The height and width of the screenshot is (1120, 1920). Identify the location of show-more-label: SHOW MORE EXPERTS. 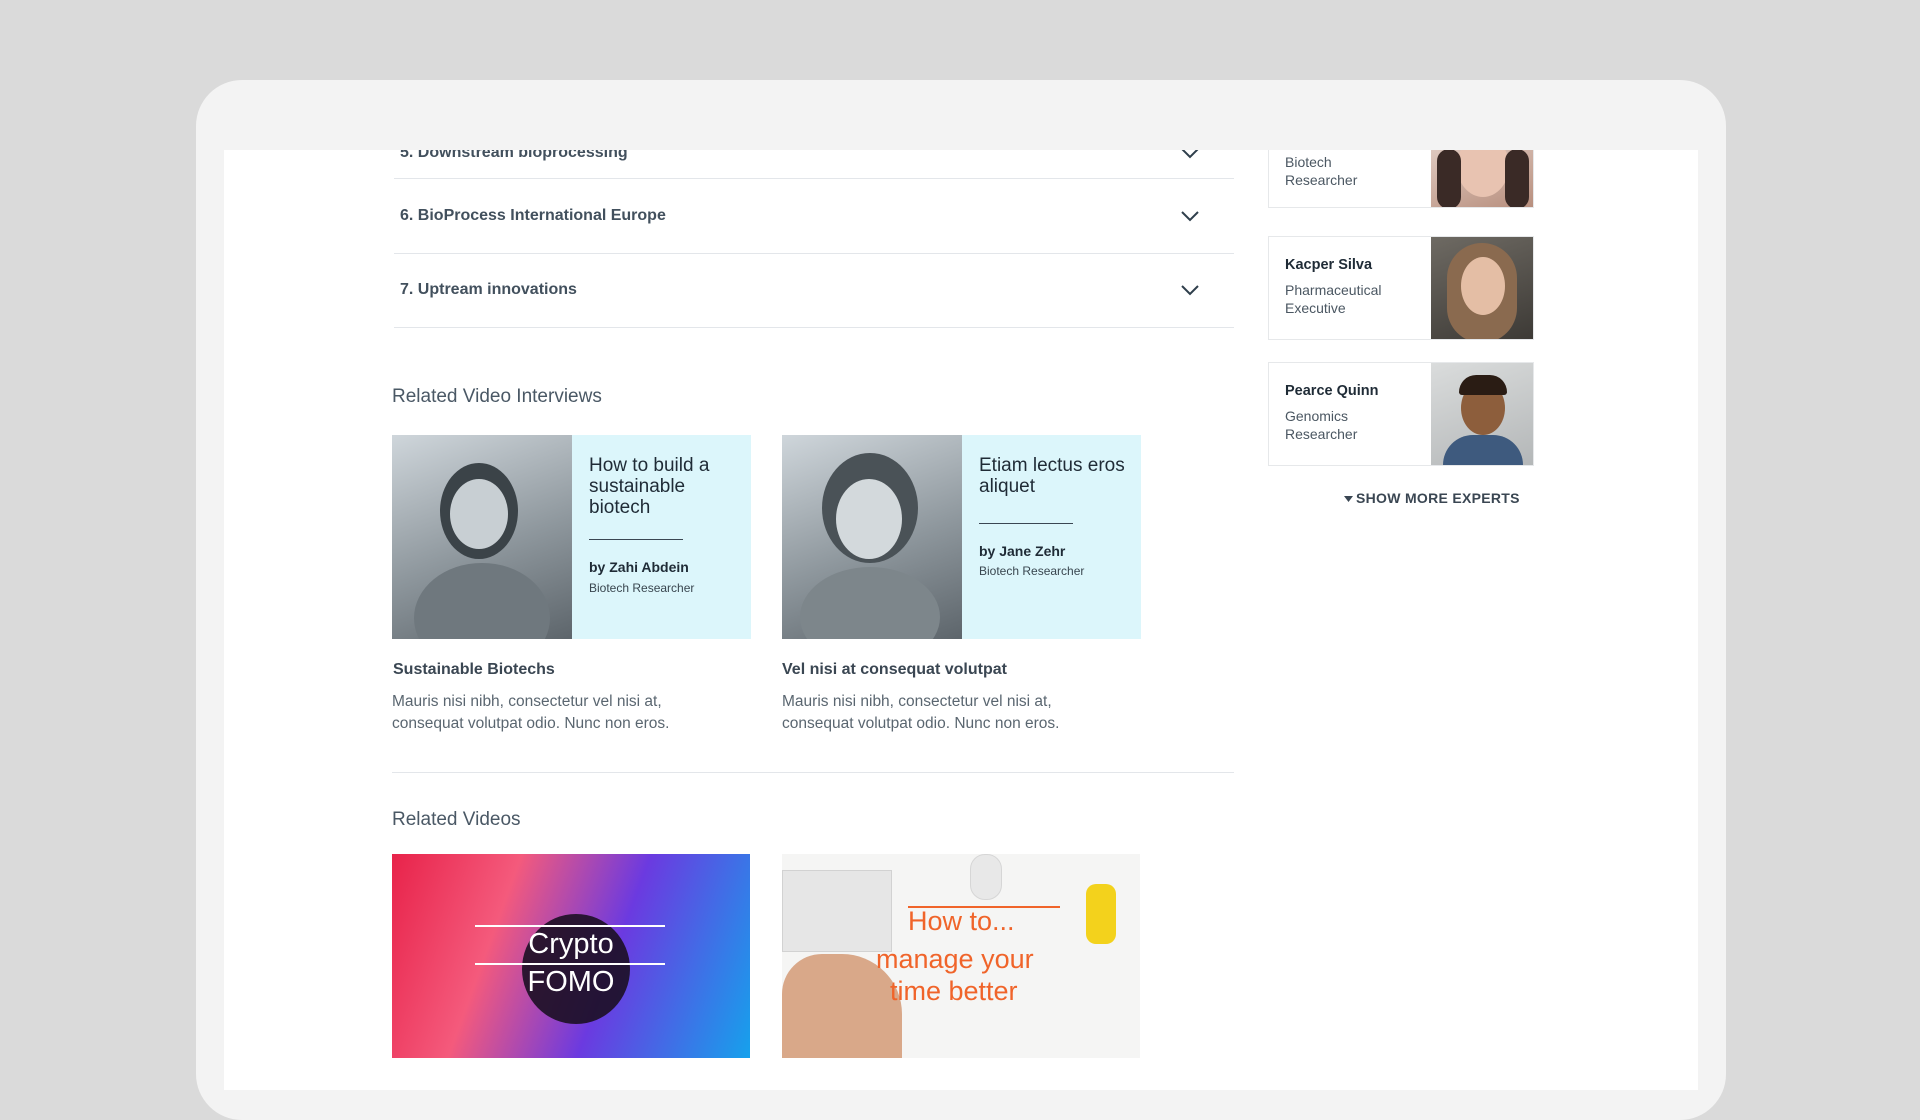
(1438, 498).